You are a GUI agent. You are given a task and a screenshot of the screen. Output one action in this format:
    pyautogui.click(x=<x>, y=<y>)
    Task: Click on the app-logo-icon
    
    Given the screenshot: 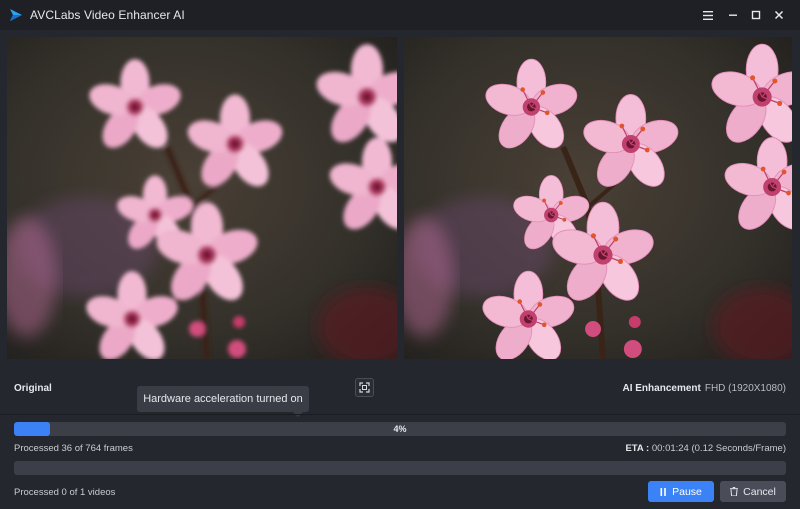 What is the action you would take?
    pyautogui.click(x=16, y=15)
    